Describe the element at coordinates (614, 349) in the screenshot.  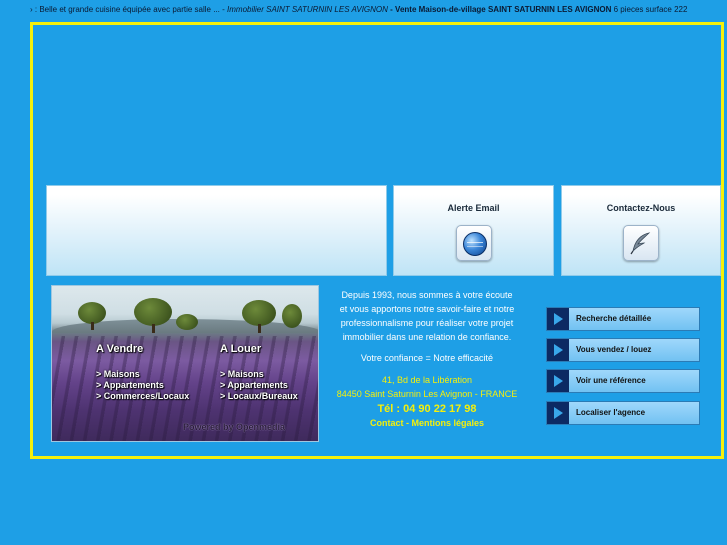
I see `sell-rent-label: Vous vendez / louez` at that location.